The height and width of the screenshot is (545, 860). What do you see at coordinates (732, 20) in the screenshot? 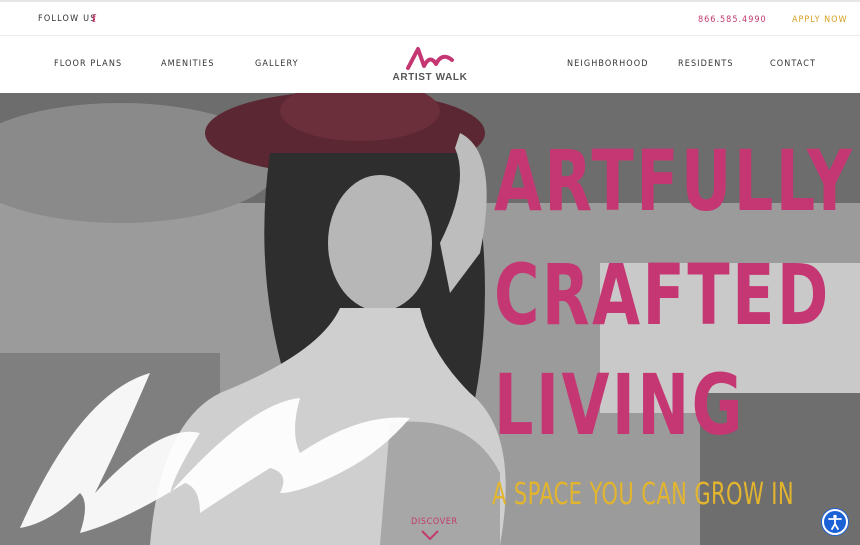
I see `phone-link: 866.585.4990` at bounding box center [732, 20].